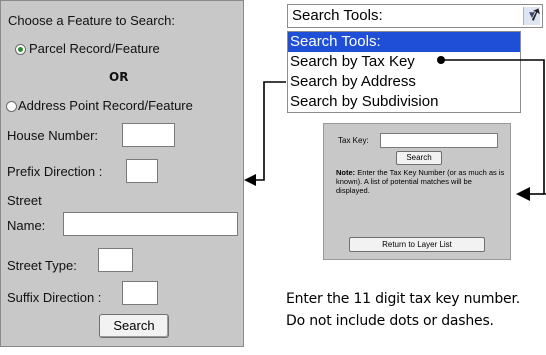 This screenshot has height=355, width=546. Describe the element at coordinates (523, 194) in the screenshot. I see `tax-key-callout-arrowhead` at that location.